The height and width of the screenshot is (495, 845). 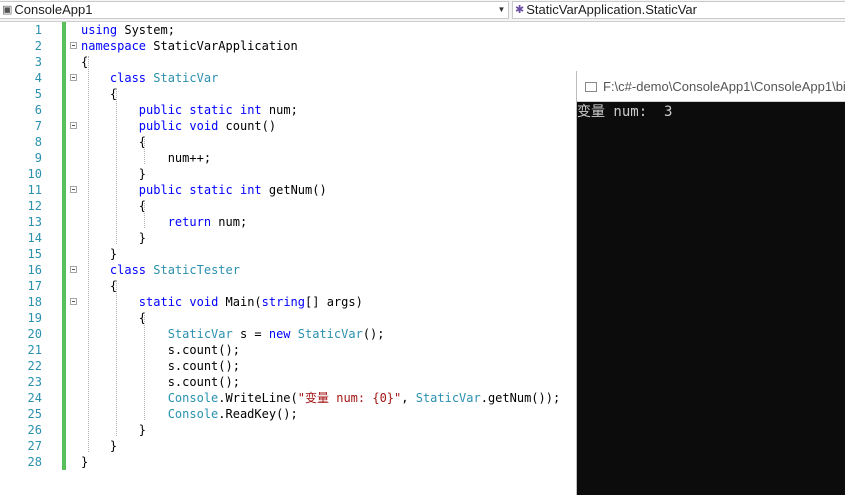 What do you see at coordinates (38, 46) in the screenshot?
I see `line-number: 2` at bounding box center [38, 46].